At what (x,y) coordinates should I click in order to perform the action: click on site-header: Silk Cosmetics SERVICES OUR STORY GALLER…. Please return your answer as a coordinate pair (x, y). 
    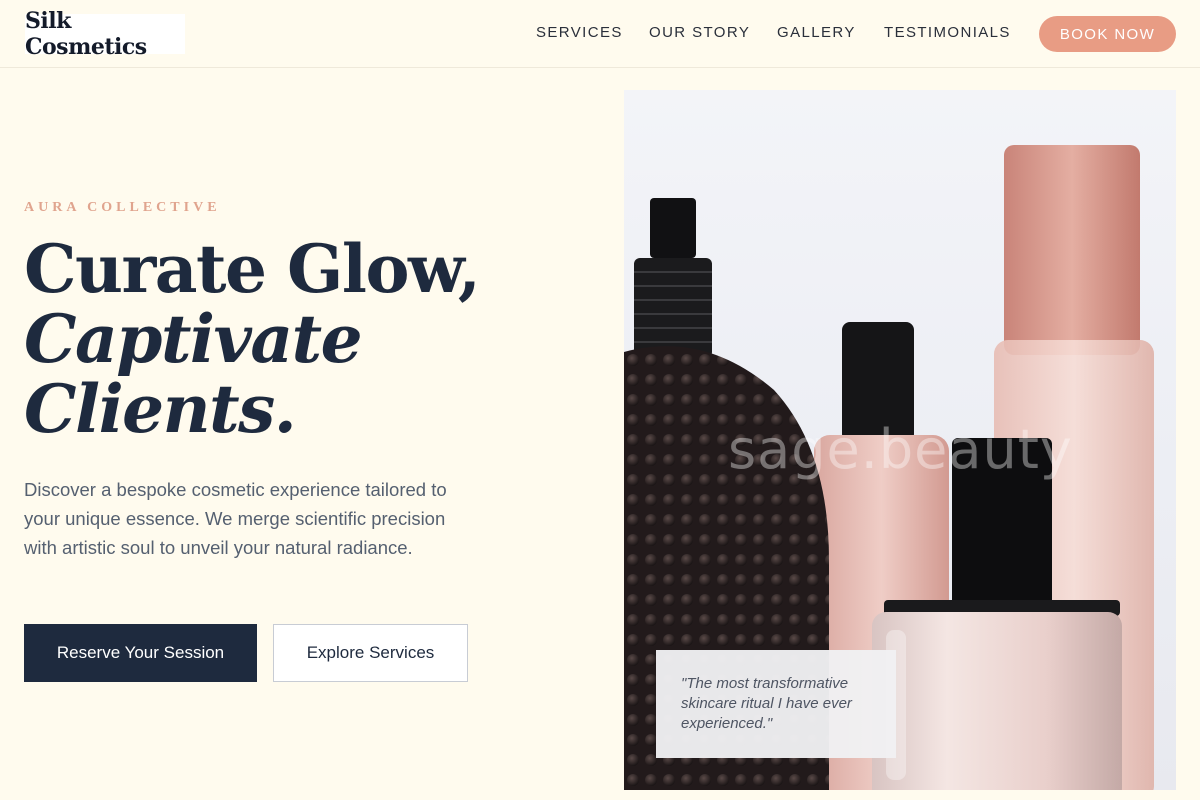
    Looking at the image, I should click on (600, 34).